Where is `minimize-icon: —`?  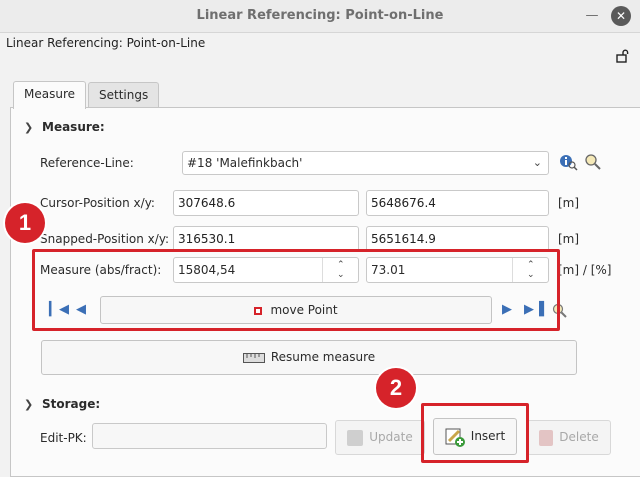 minimize-icon: — is located at coordinates (592, 16).